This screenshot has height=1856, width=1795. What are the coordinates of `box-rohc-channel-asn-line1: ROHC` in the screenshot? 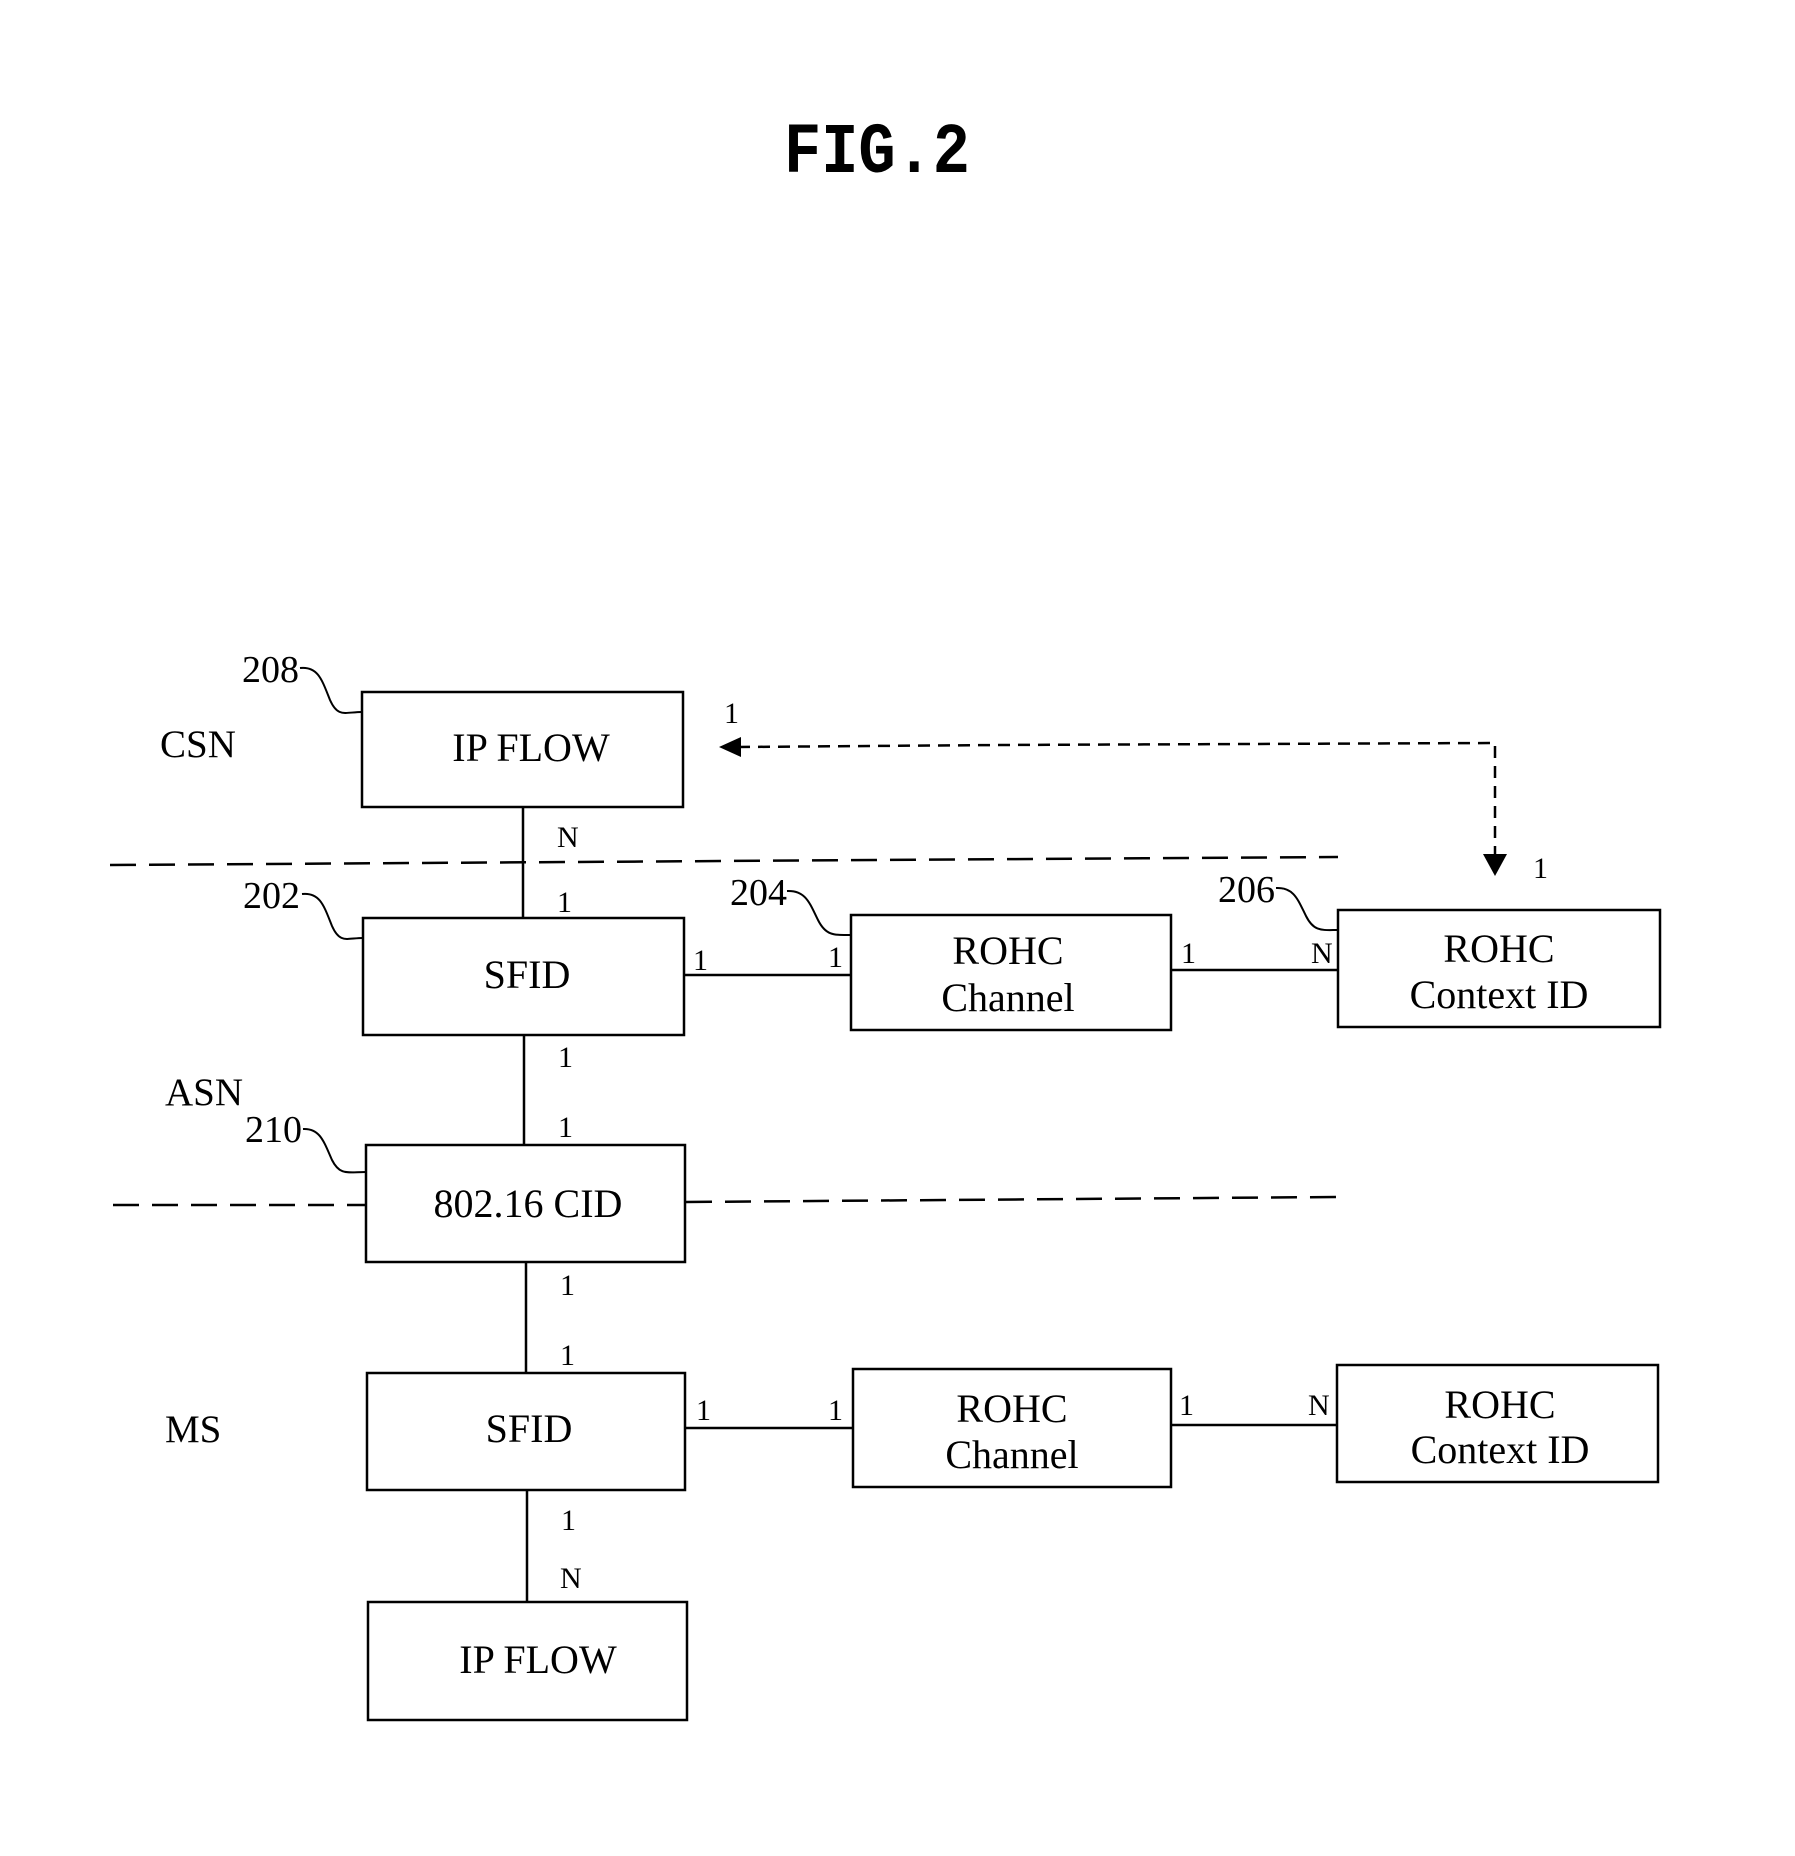 It's located at (1007, 950).